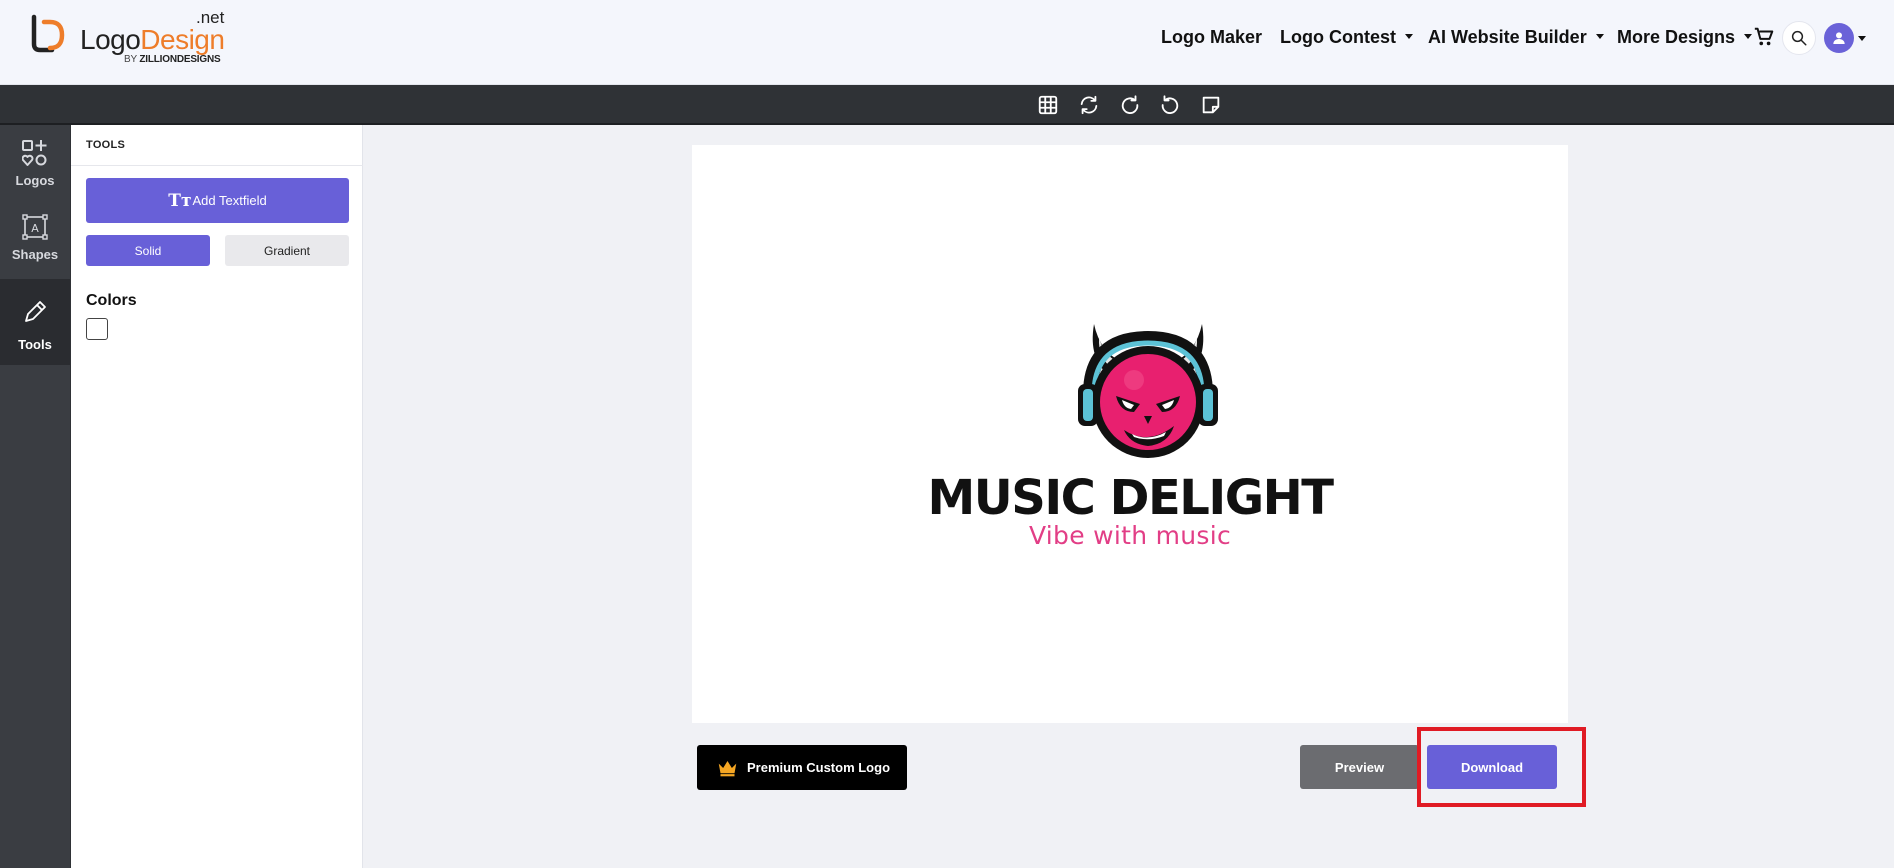 The height and width of the screenshot is (868, 1894). What do you see at coordinates (1170, 105) in the screenshot?
I see `rotate-left-icon` at bounding box center [1170, 105].